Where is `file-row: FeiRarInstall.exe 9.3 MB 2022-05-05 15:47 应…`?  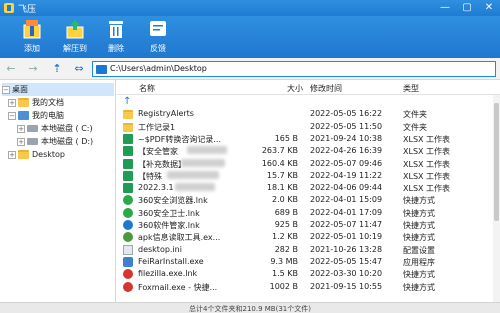 file-row: FeiRarInstall.exe 9.3 MB 2022-05-05 15:47 应… is located at coordinates (308, 262).